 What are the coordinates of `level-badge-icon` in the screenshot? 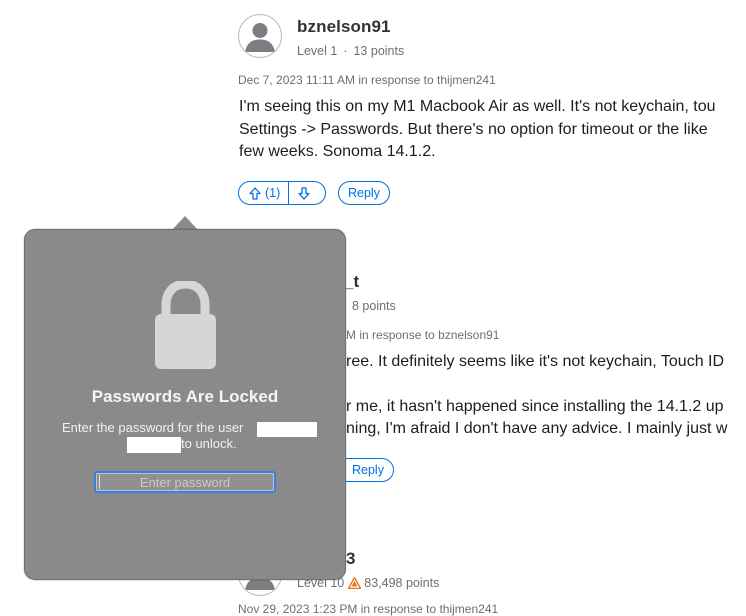 It's located at (355, 583).